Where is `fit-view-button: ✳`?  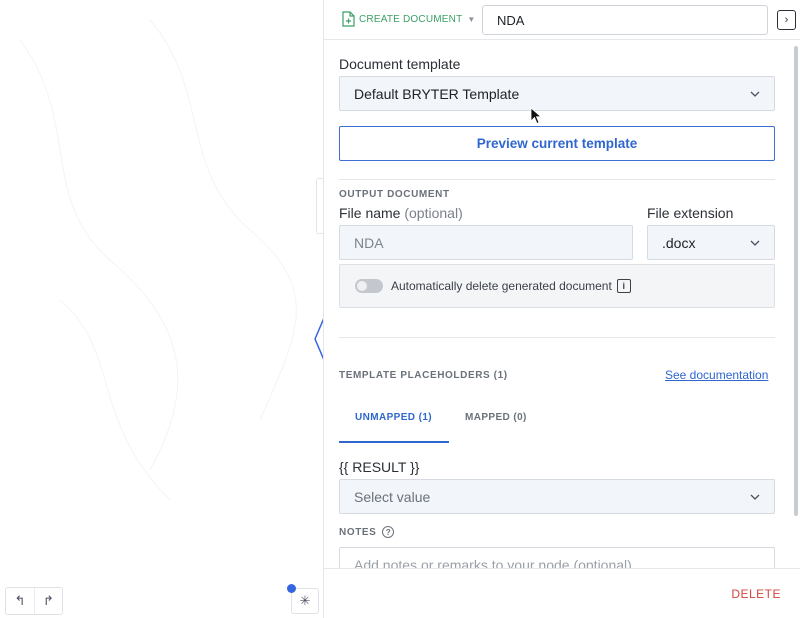
fit-view-button: ✳ is located at coordinates (305, 601).